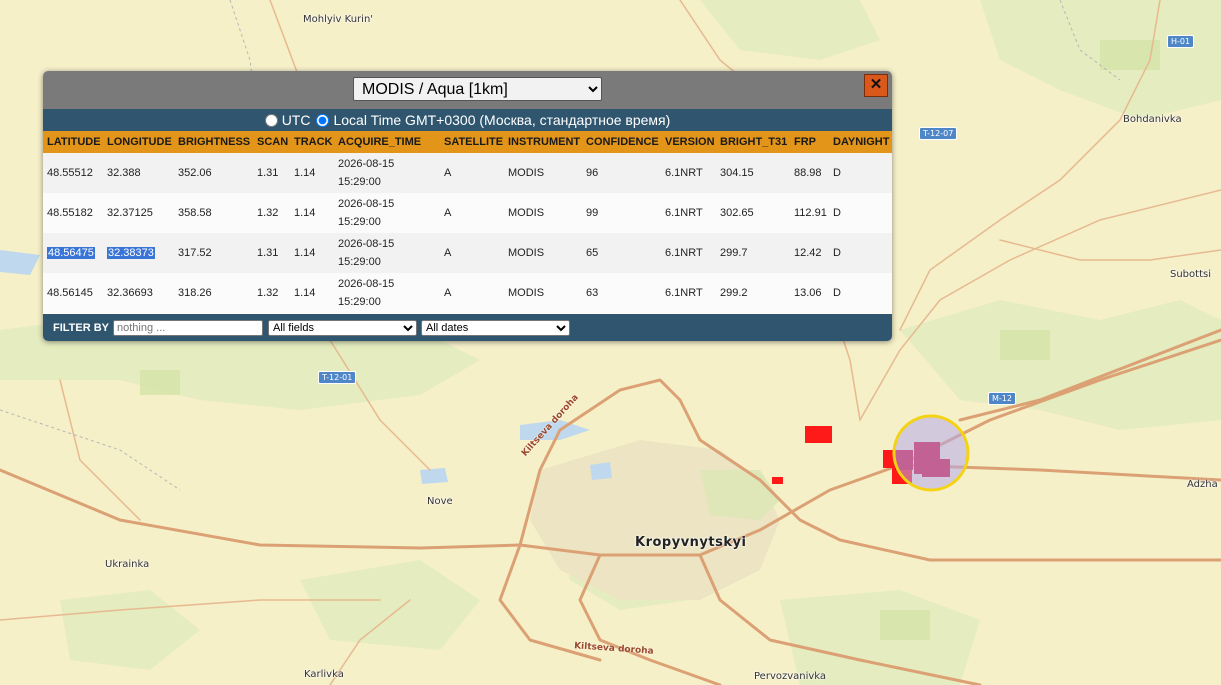 The height and width of the screenshot is (685, 1221). I want to click on column-header-latitude: LATITUDE, so click(73, 142).